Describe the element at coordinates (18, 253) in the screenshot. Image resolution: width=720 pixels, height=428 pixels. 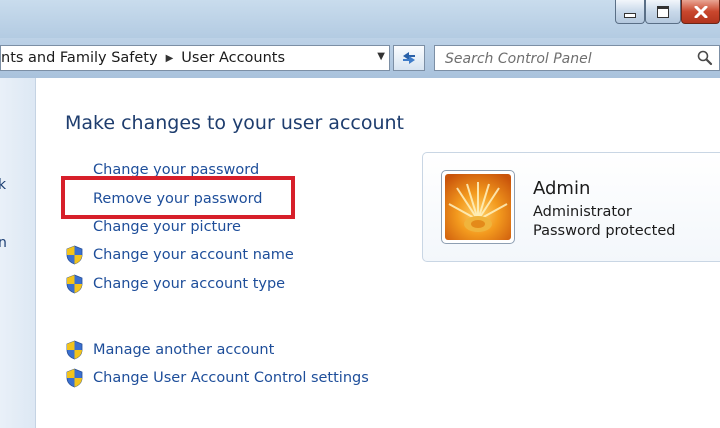
I see `navigation-pane: k n` at that location.